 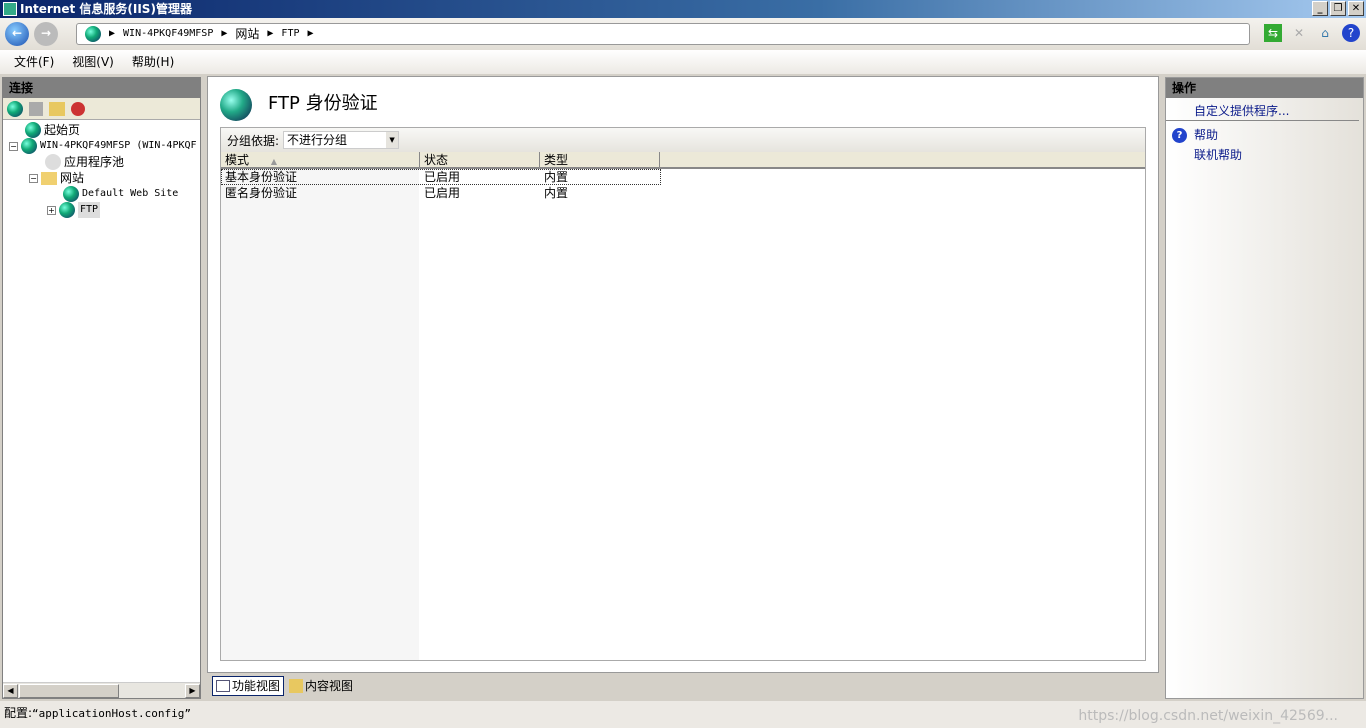 I want to click on tab-content-view: 内容视图, so click(x=321, y=686).